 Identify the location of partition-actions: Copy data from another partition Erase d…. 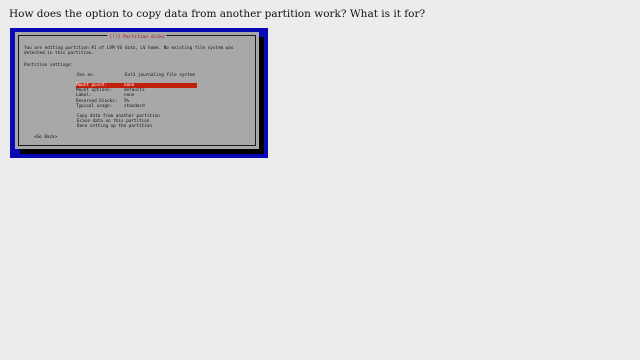
(118, 122).